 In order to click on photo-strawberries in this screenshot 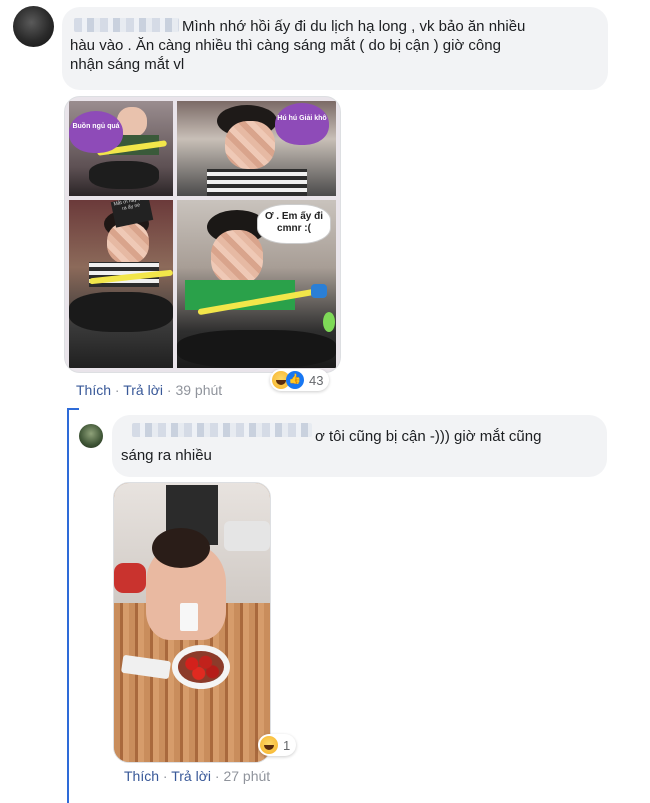, I will do `click(201, 667)`.